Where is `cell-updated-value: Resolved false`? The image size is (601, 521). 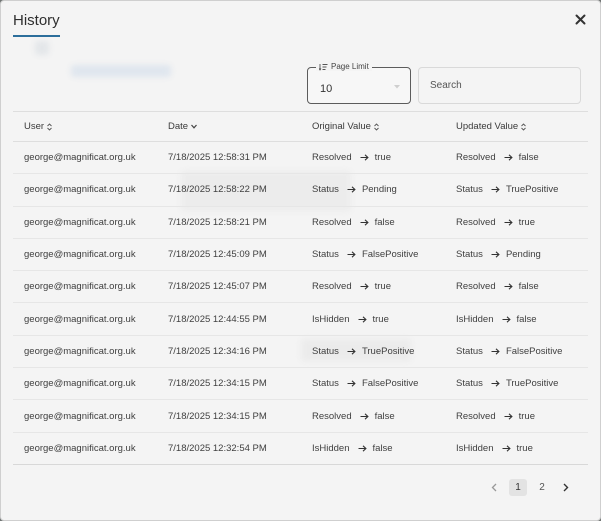 cell-updated-value: Resolved false is located at coordinates (497, 157).